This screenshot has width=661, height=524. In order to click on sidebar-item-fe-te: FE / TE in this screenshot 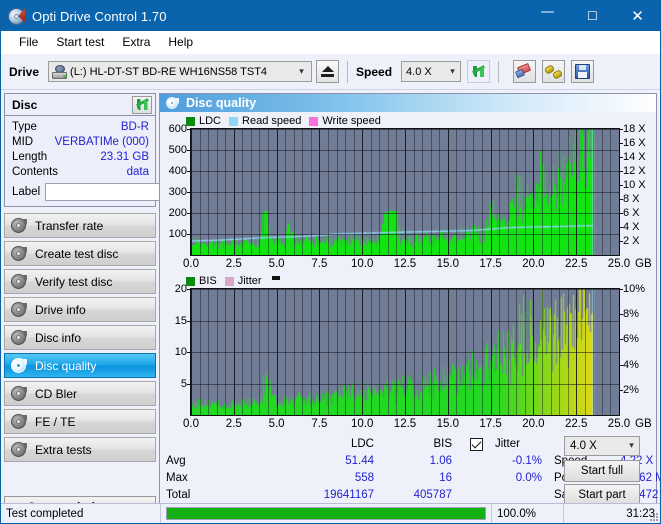, I will do `click(80, 421)`.